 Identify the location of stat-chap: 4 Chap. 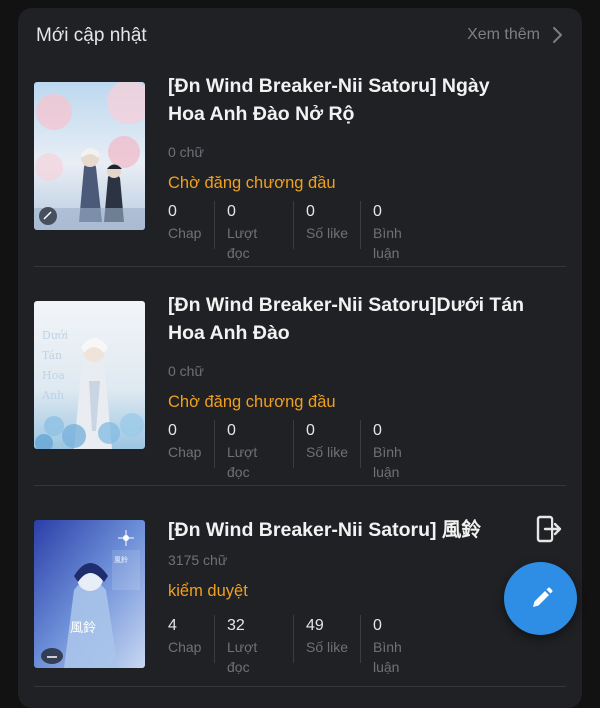
(191, 639).